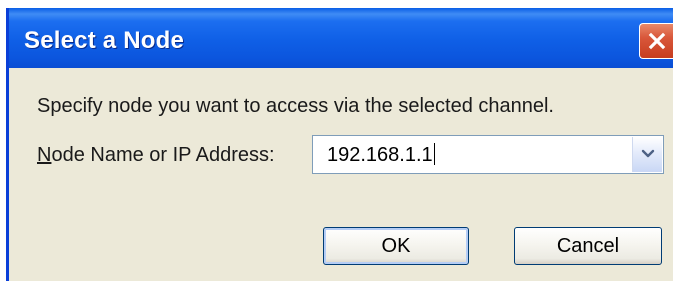 The height and width of the screenshot is (281, 673). I want to click on text-caret, so click(434, 154).